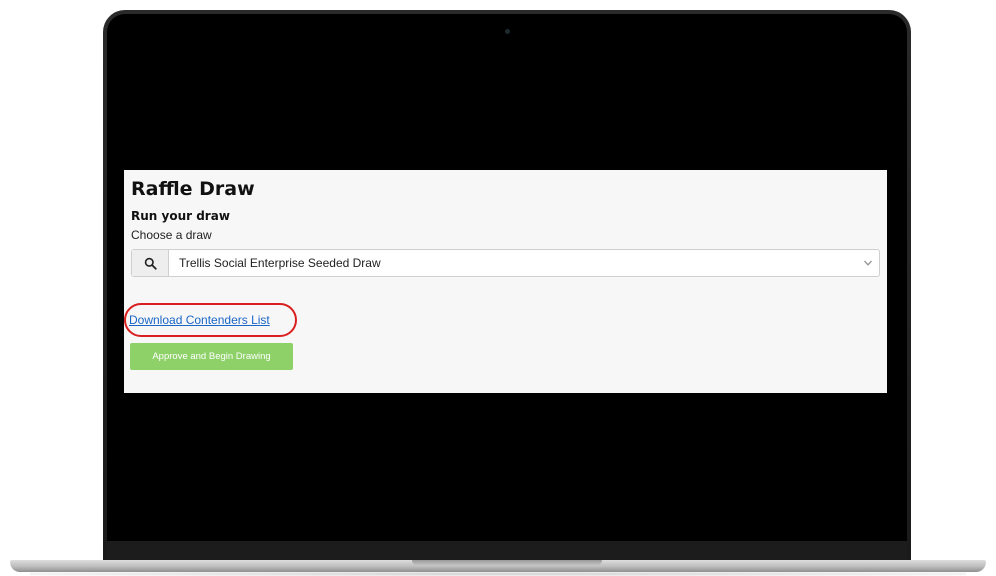 The width and height of the screenshot is (996, 576). Describe the element at coordinates (199, 320) in the screenshot. I see `download-contenders-link: Download Contenders List` at that location.